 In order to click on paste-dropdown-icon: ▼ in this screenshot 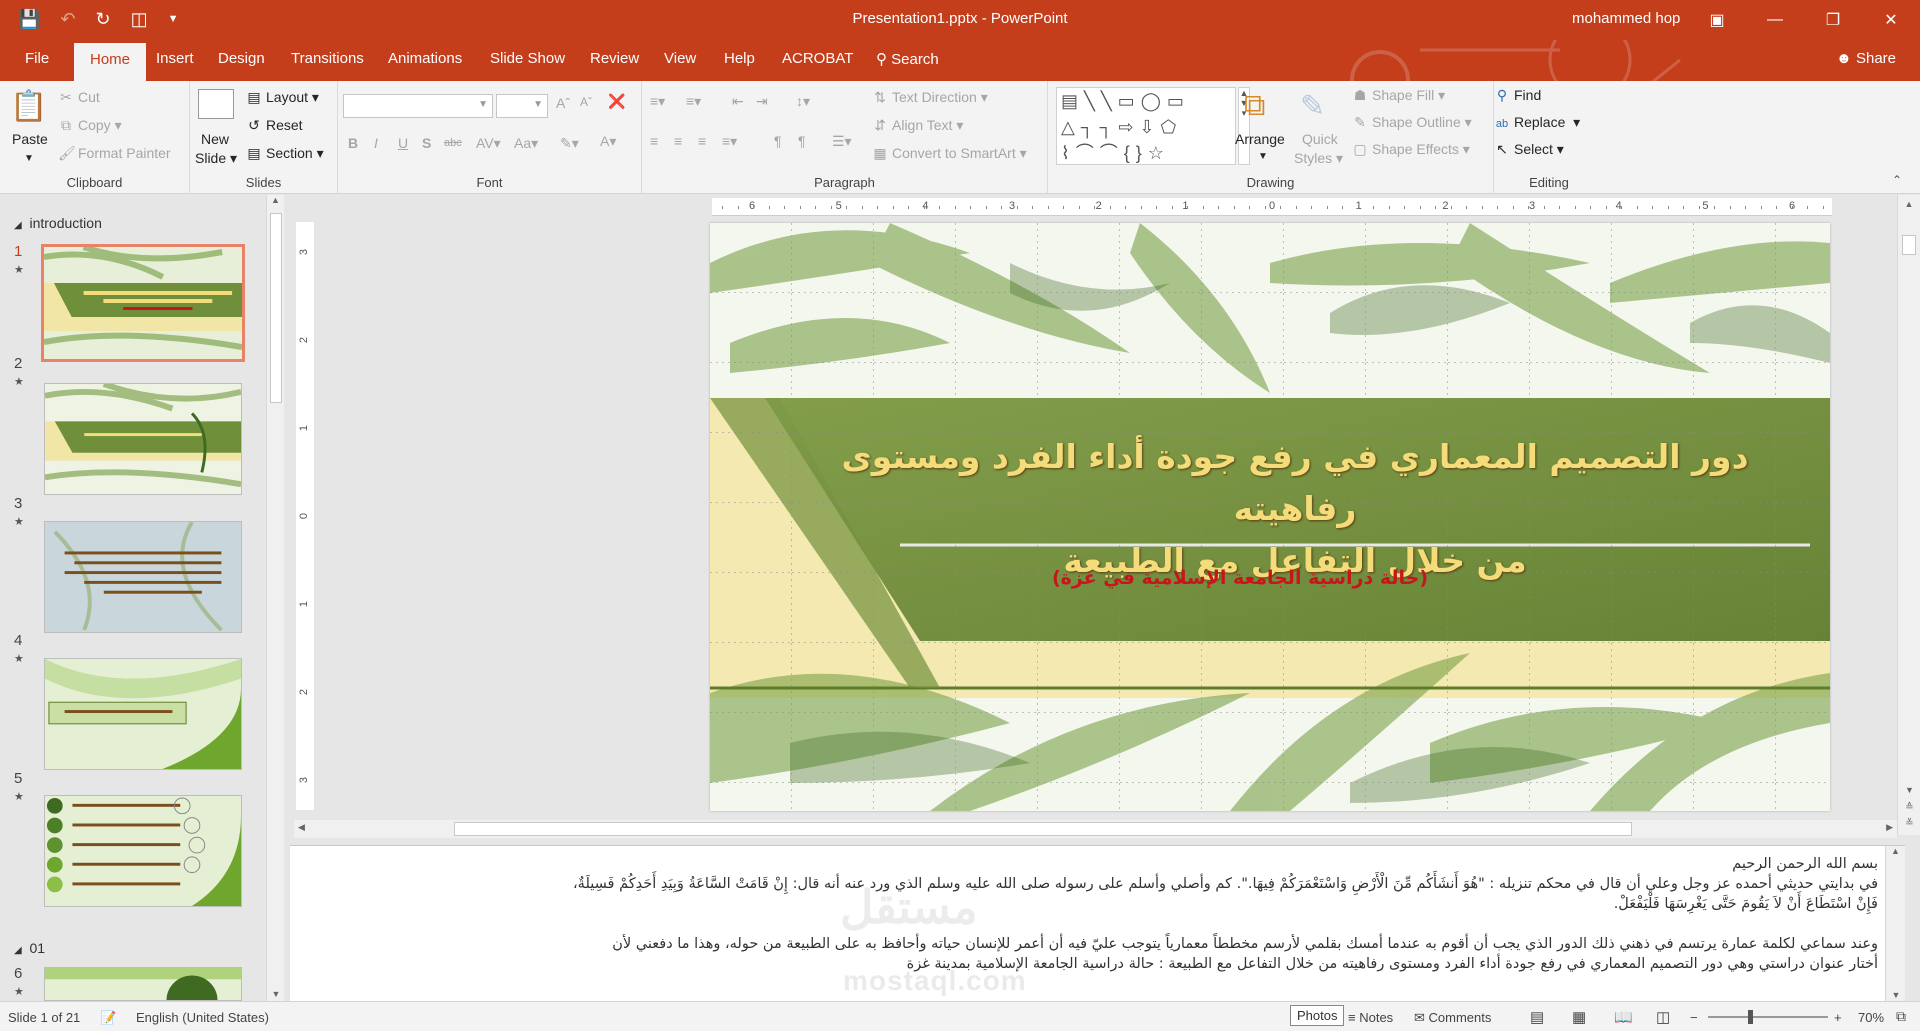, I will do `click(29, 158)`.